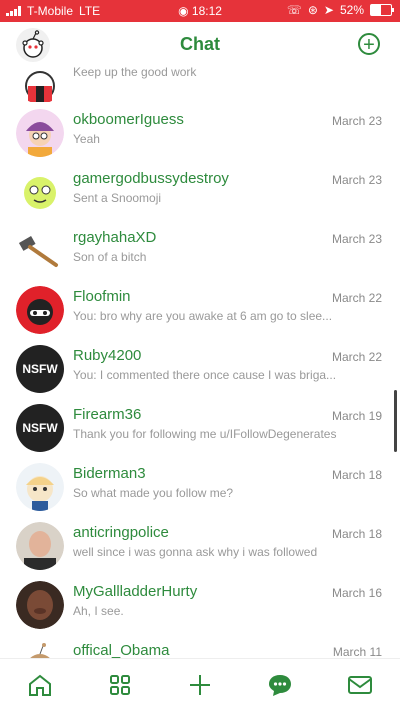  Describe the element at coordinates (153, 493) in the screenshot. I see `chat-preview: So what made you follow me?` at that location.